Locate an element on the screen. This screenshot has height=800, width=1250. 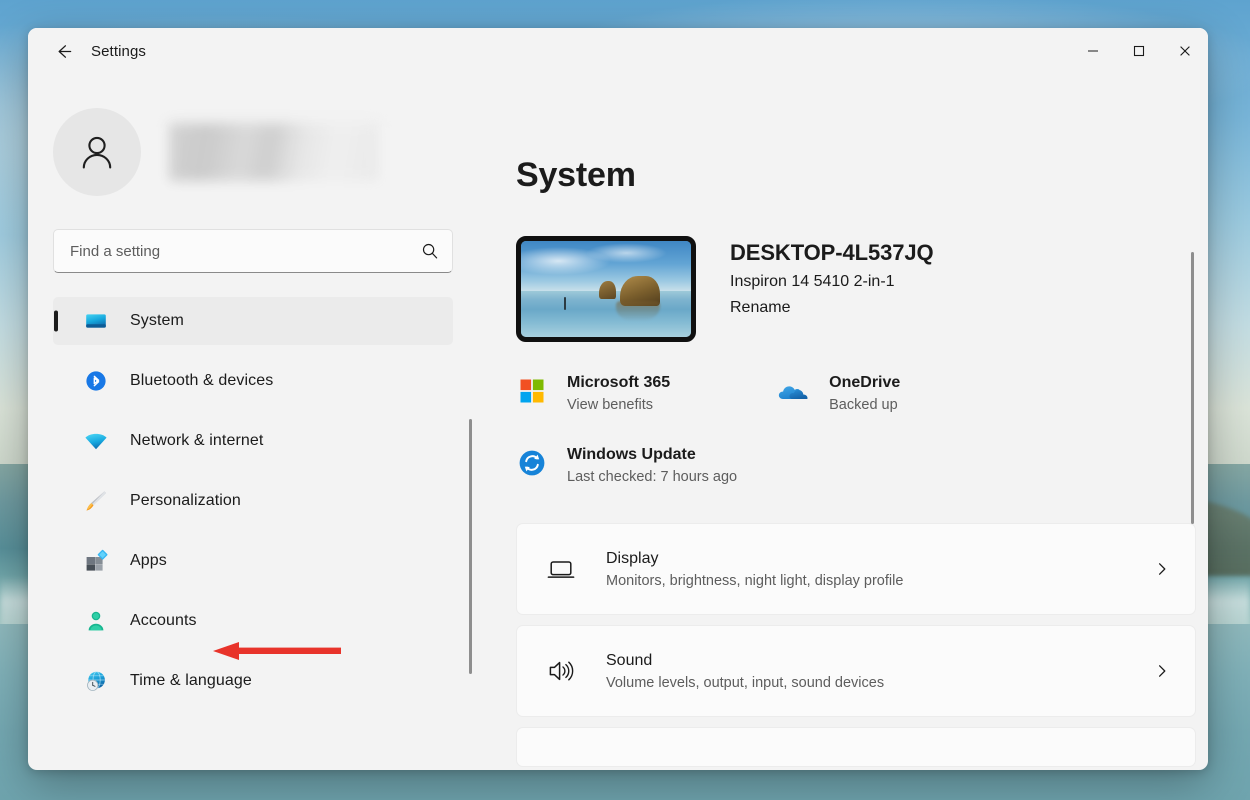
sidebar-item-accounts: Accounts is located at coordinates (253, 621).